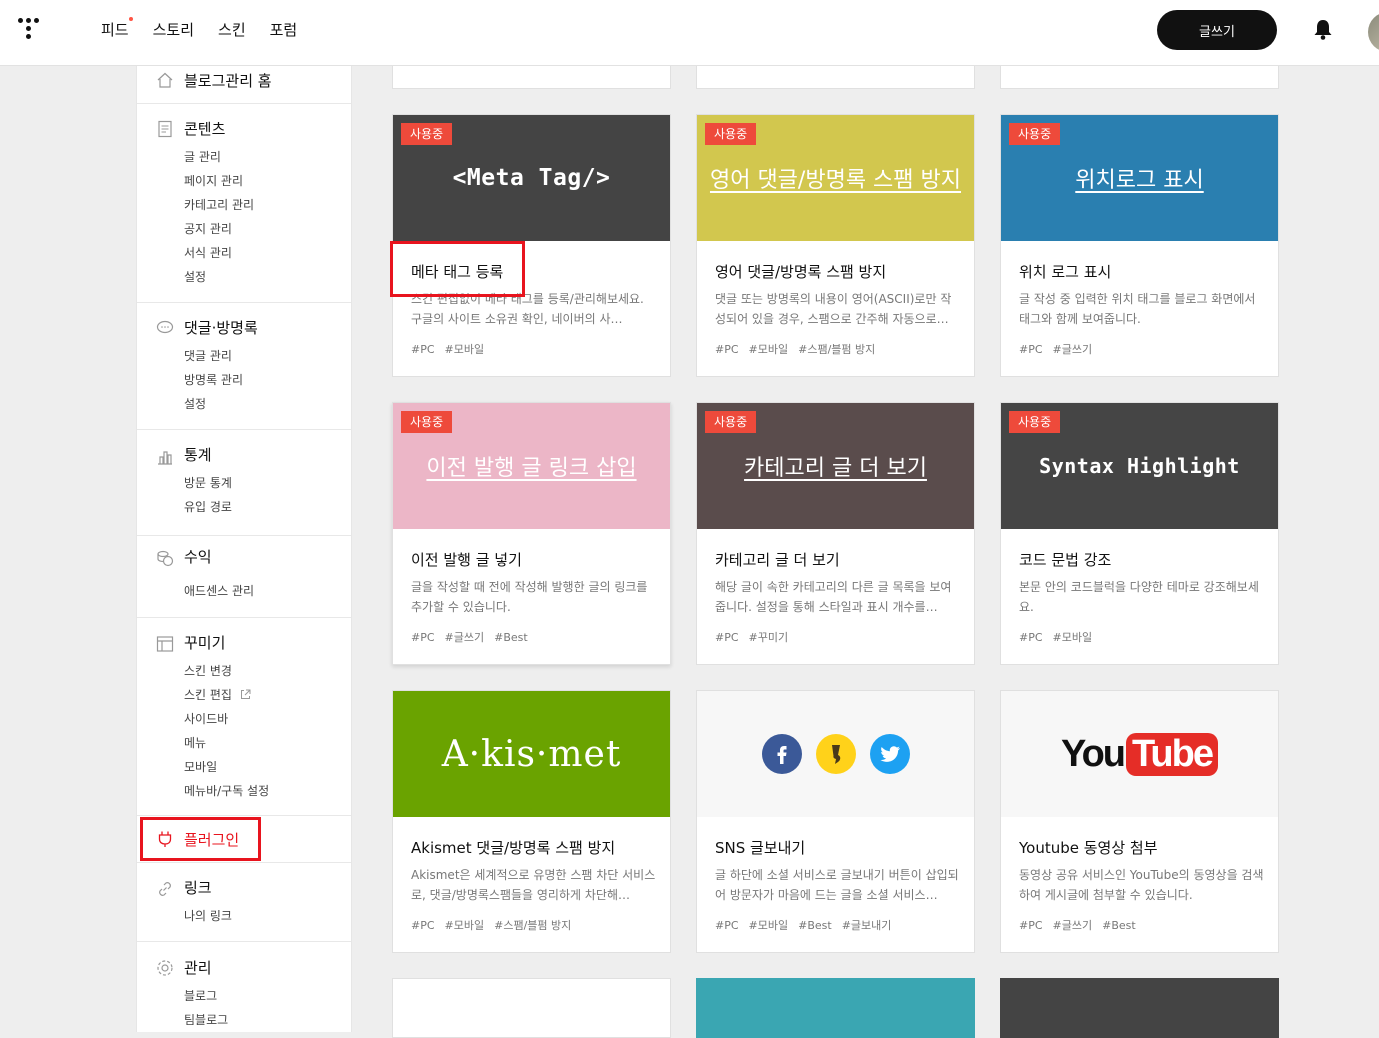 This screenshot has width=1379, height=1038. I want to click on plugin-title: Youtube 동영상 첨부, so click(1088, 848).